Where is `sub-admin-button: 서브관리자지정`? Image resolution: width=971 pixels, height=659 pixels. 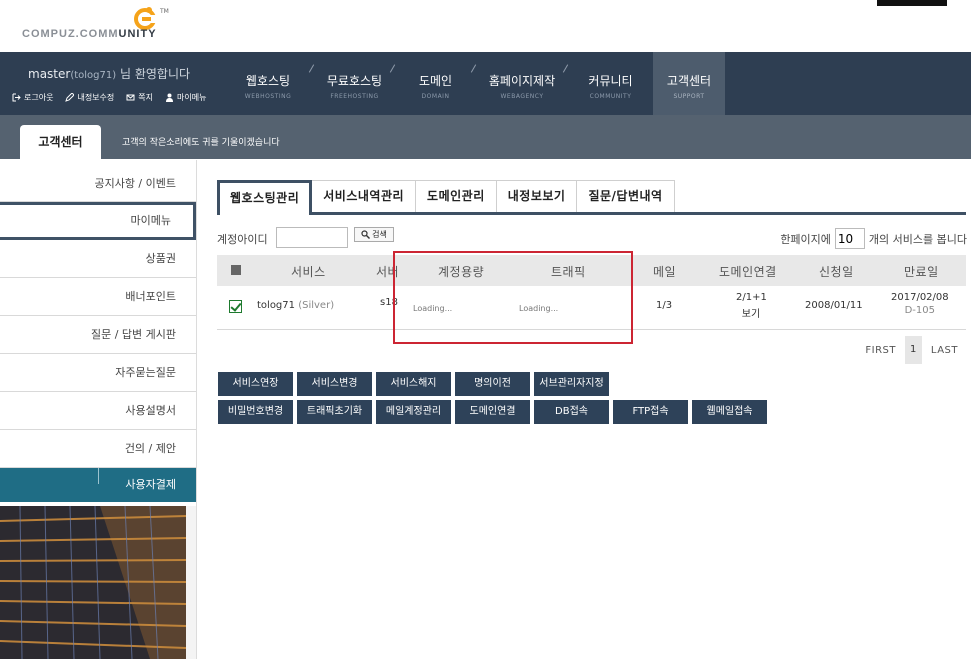 sub-admin-button: 서브관리자지정 is located at coordinates (571, 384).